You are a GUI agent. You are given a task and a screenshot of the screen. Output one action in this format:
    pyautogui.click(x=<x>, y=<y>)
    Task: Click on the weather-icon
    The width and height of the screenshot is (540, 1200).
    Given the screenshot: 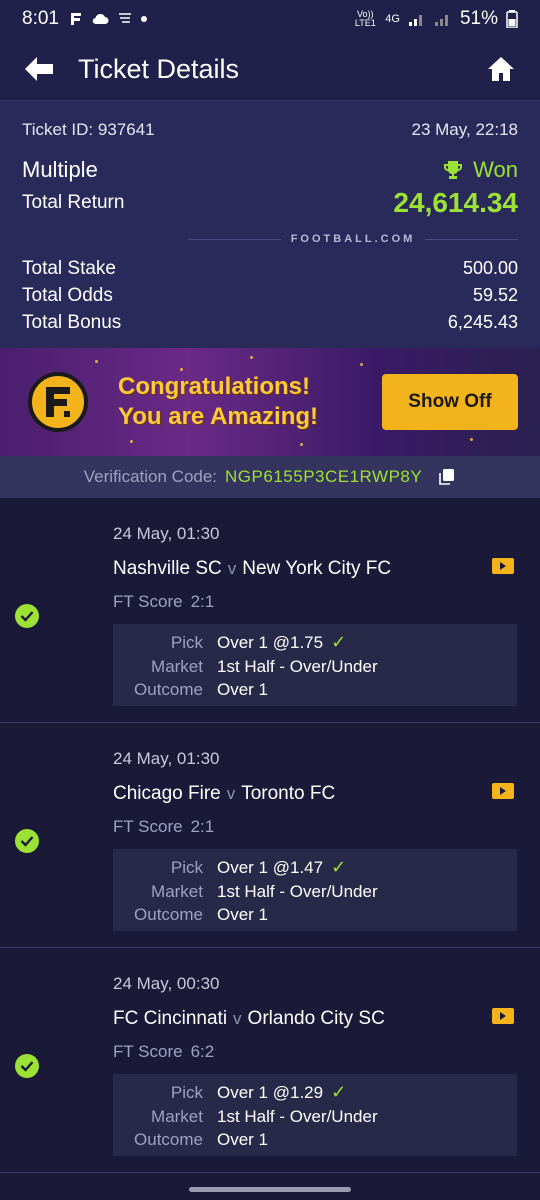 What is the action you would take?
    pyautogui.click(x=124, y=18)
    